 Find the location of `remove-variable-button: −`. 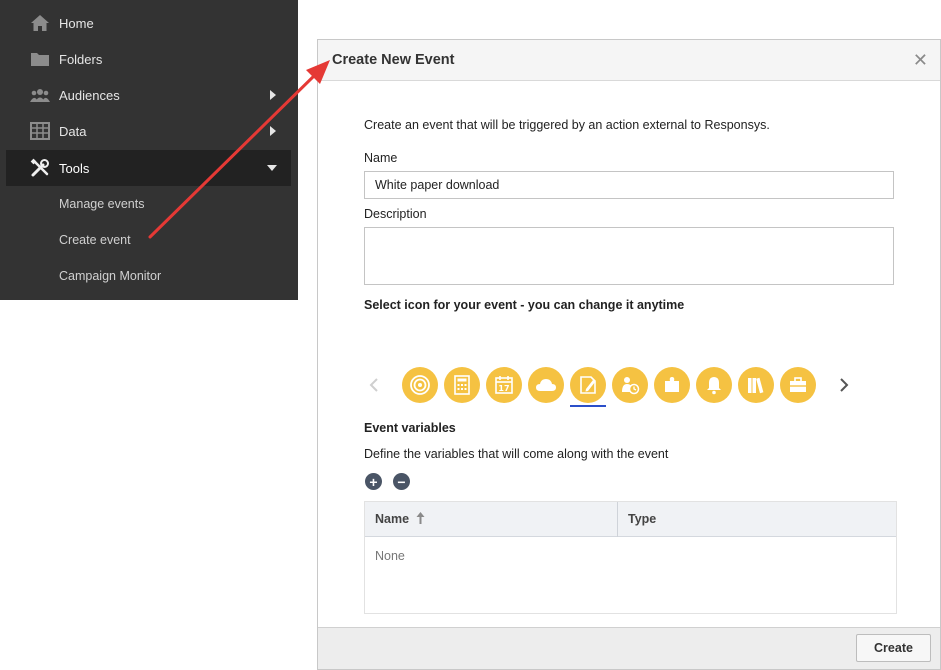

remove-variable-button: − is located at coordinates (401, 481).